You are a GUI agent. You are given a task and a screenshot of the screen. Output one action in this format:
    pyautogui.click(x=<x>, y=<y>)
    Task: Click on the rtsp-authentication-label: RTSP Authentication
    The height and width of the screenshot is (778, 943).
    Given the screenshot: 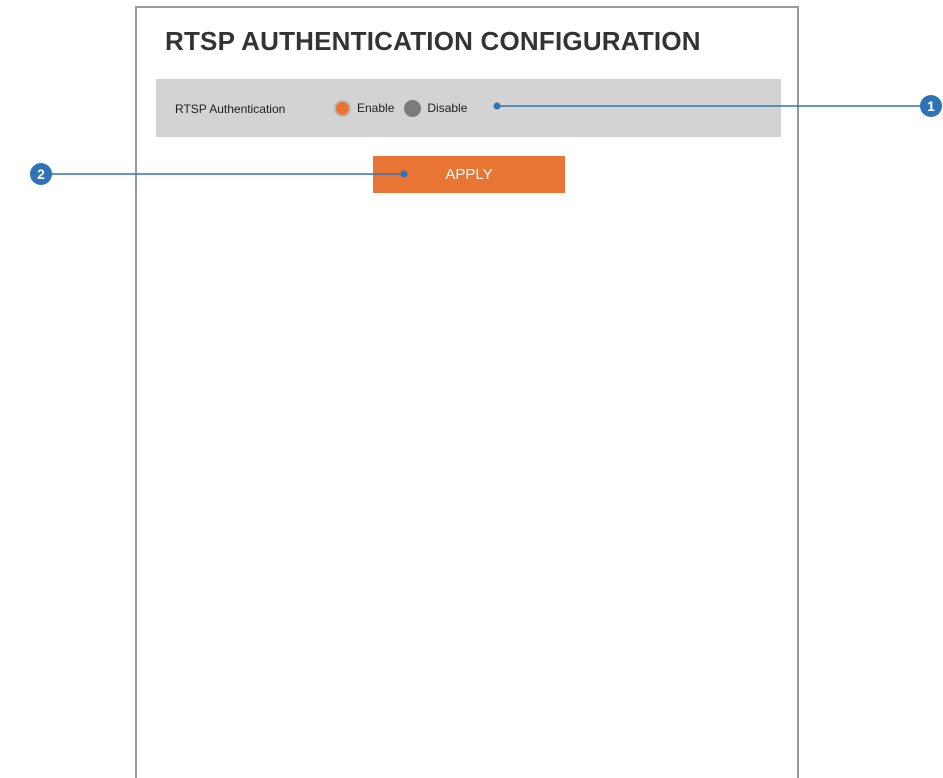 What is the action you would take?
    pyautogui.click(x=230, y=109)
    